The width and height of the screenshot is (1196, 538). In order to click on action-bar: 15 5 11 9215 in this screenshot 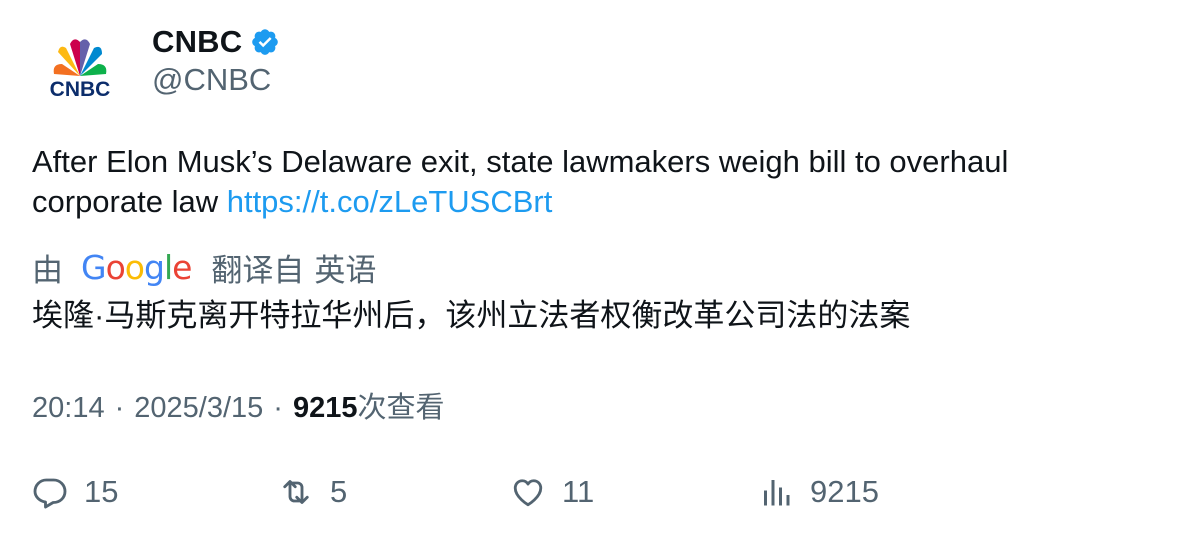, I will do `click(602, 492)`.